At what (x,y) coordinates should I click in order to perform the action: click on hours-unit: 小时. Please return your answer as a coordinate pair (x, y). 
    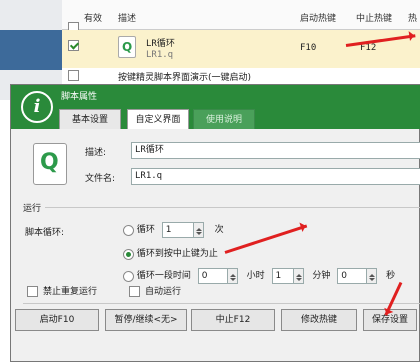
    Looking at the image, I should click on (255, 276).